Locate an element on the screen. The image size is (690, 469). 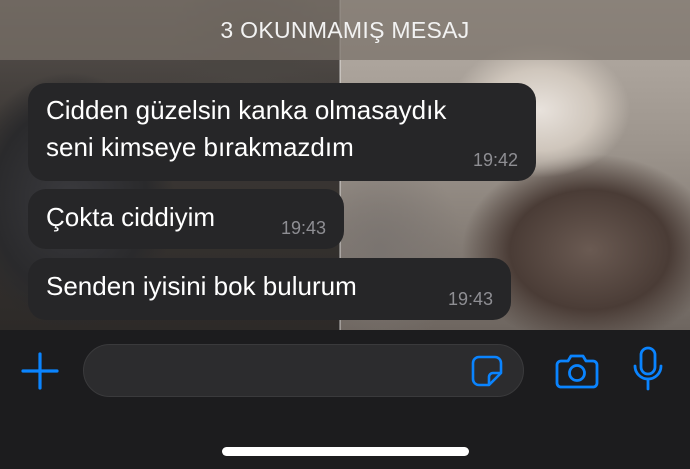
unread-messages-banner: 3 OKUNMAMIŞ MESAJ is located at coordinates (345, 30).